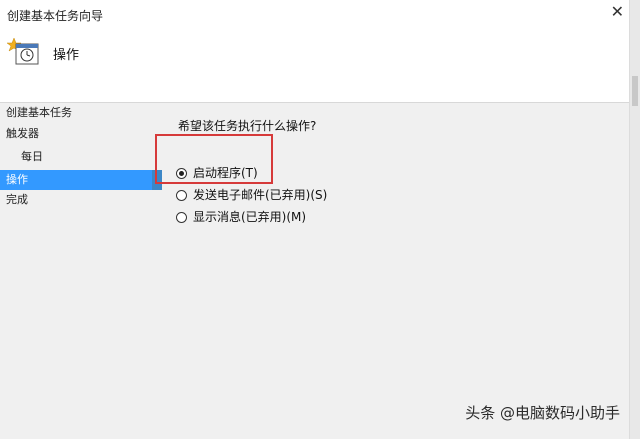  I want to click on scheduled-task-icon, so click(23, 51).